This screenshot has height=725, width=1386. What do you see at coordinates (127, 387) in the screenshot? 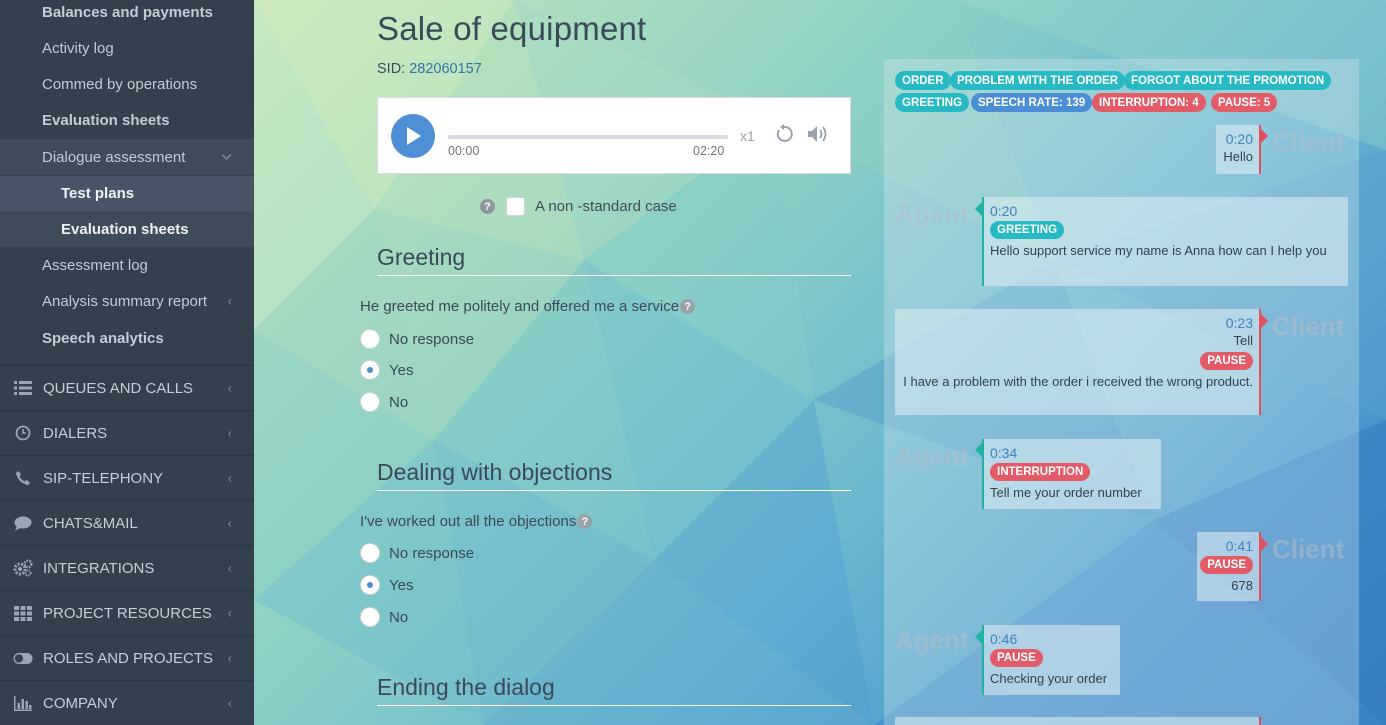
I see `sidebar-section-queues-and-calls: QUEUES AND CALLS ‹` at bounding box center [127, 387].